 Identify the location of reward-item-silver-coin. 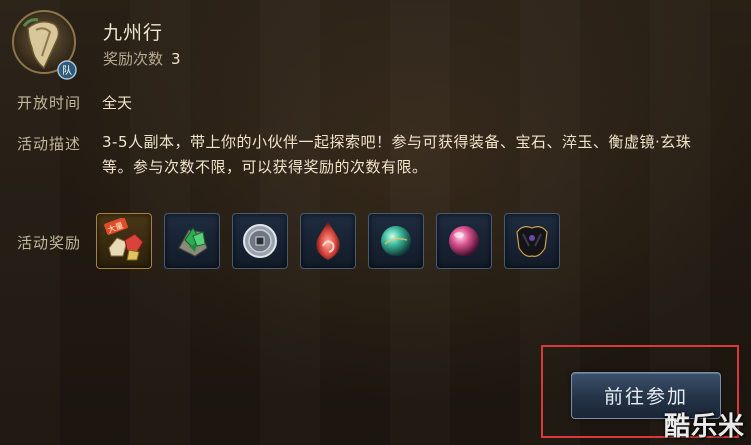
(260, 241).